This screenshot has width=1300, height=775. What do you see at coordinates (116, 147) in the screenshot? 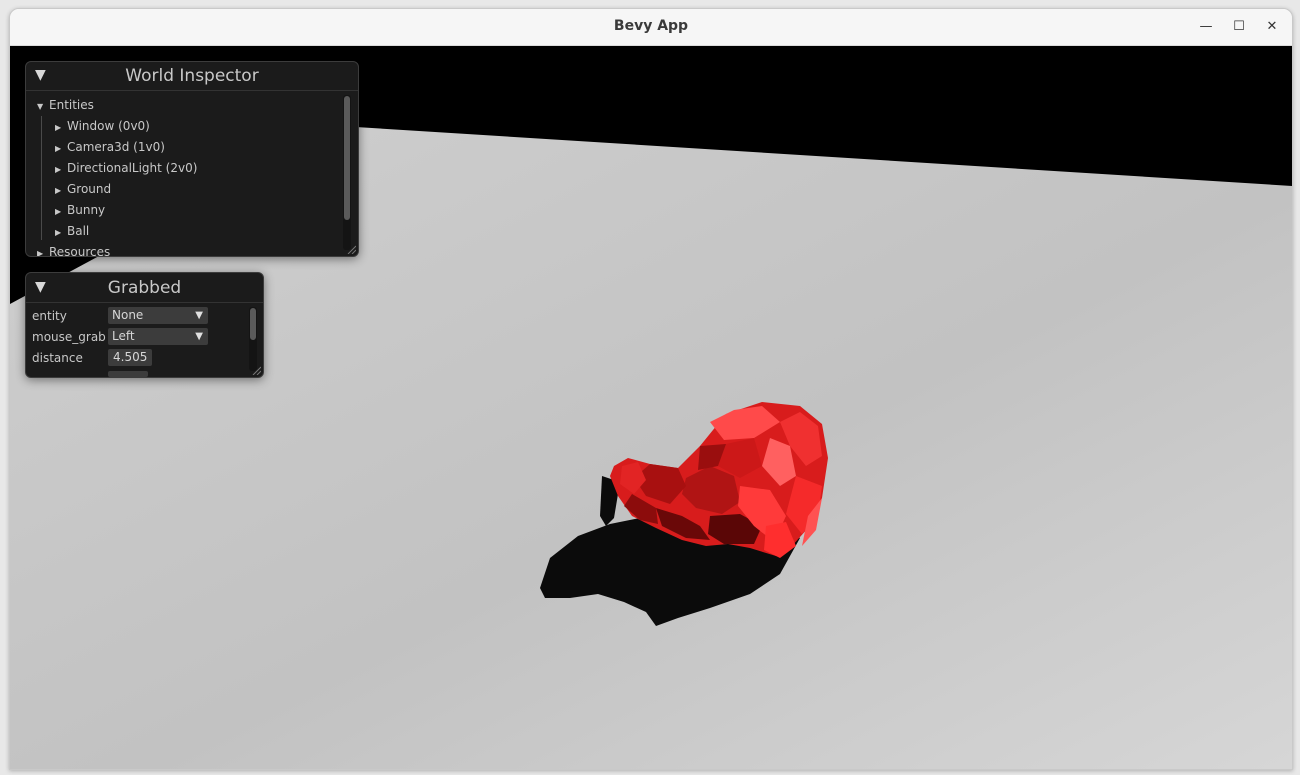
I see `entity-label: Camera3d (1v0)` at bounding box center [116, 147].